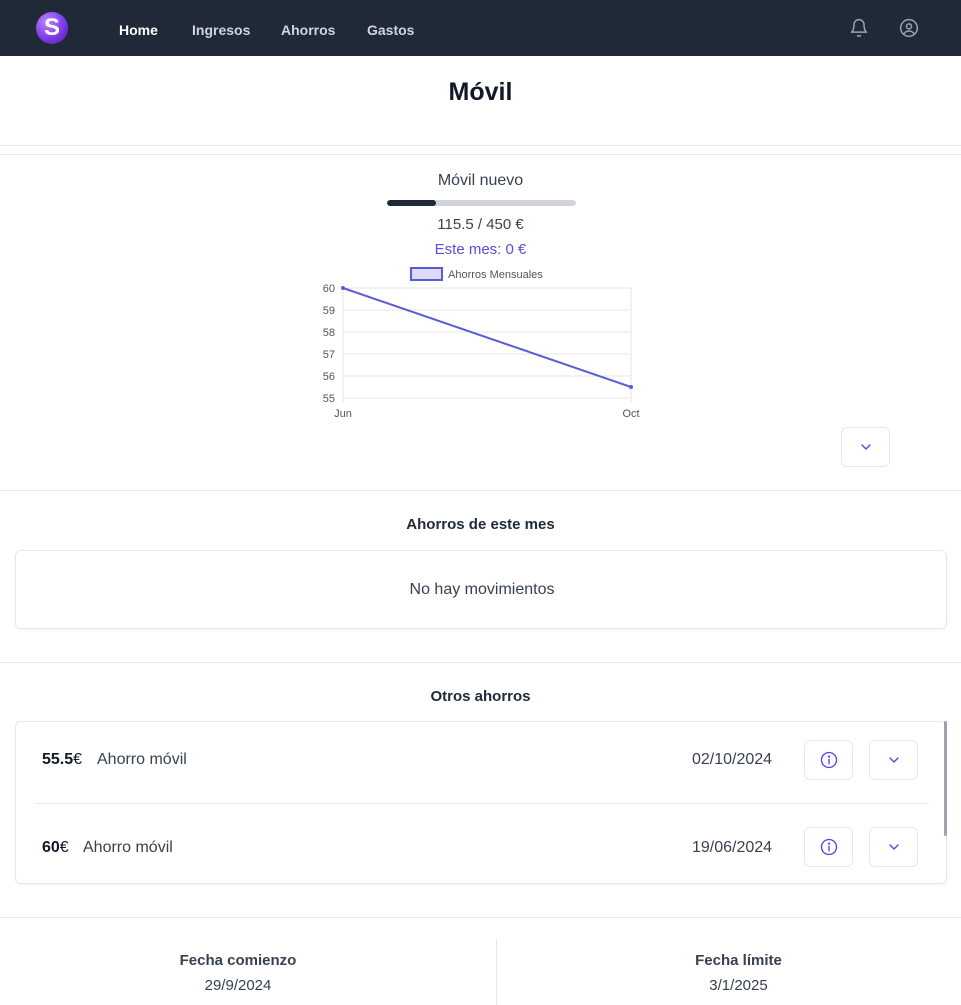 This screenshot has height=1005, width=961. I want to click on x-tick-label: Jun, so click(343, 414).